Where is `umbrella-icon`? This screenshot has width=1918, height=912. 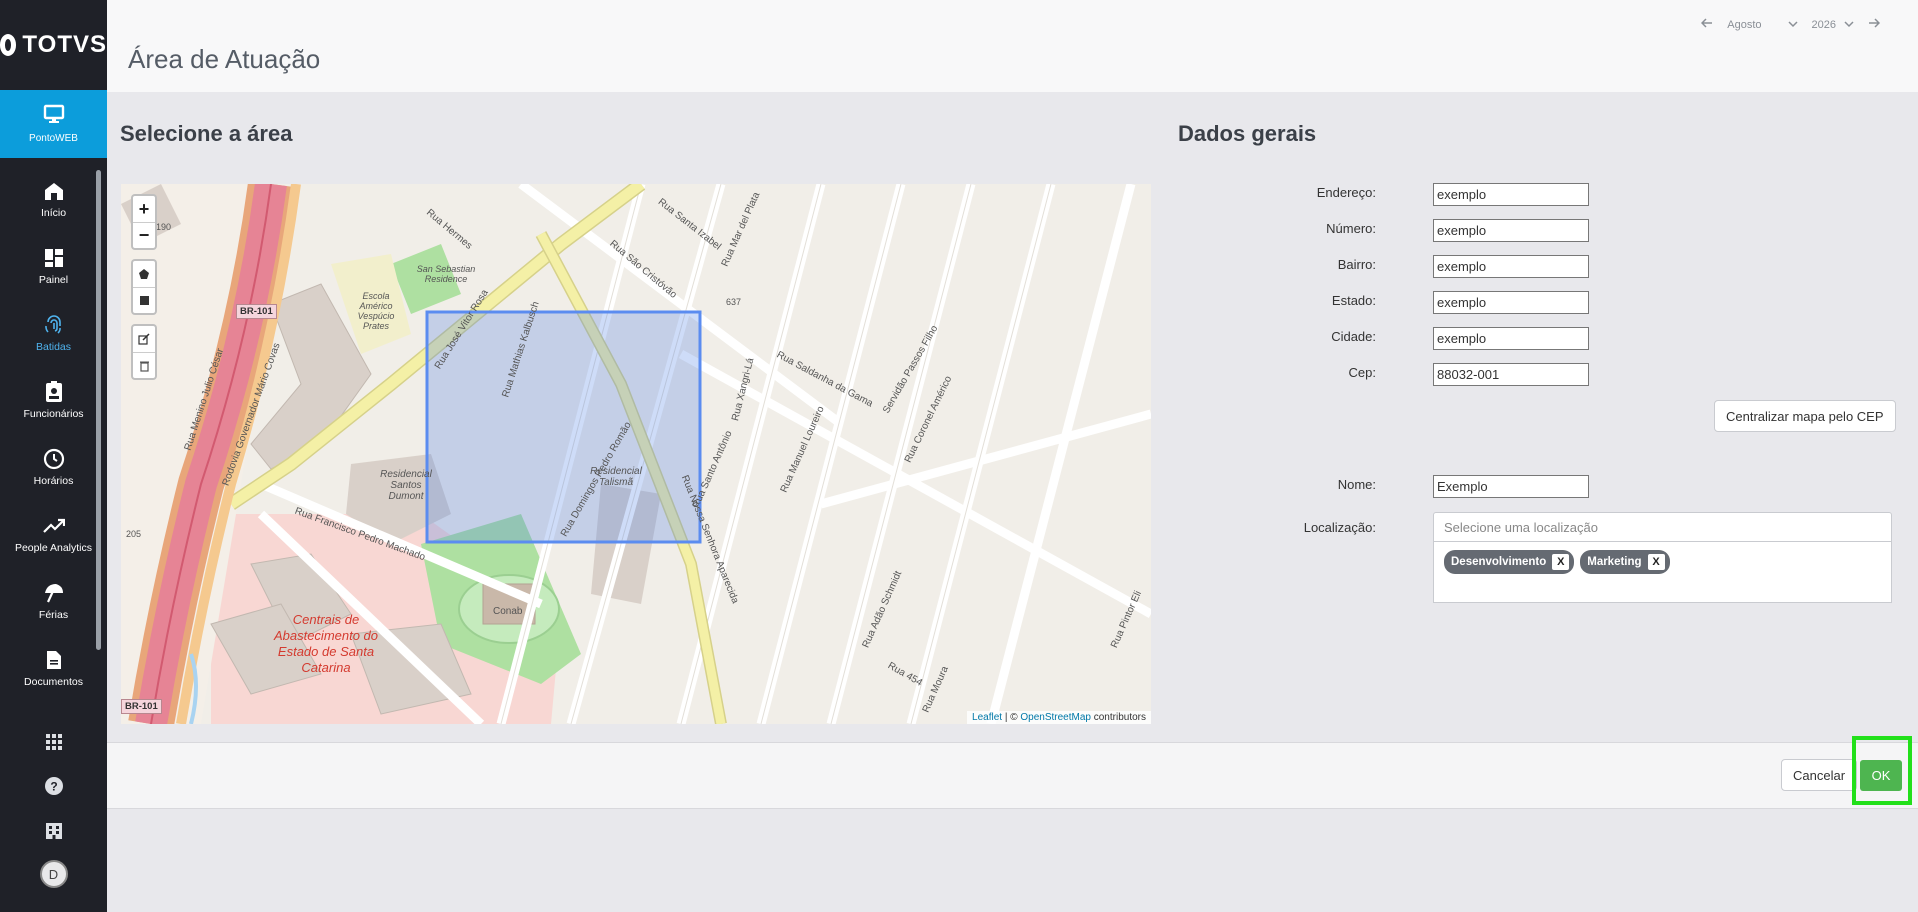
umbrella-icon is located at coordinates (54, 593).